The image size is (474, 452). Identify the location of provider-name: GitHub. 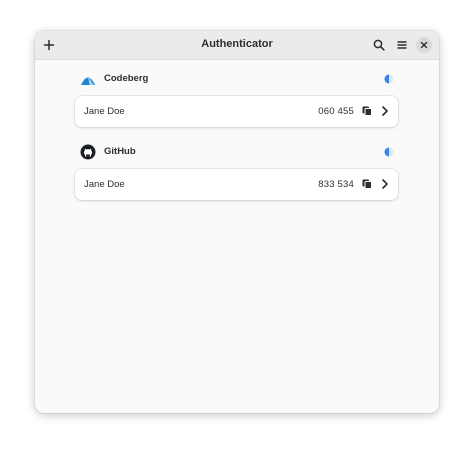
(120, 151).